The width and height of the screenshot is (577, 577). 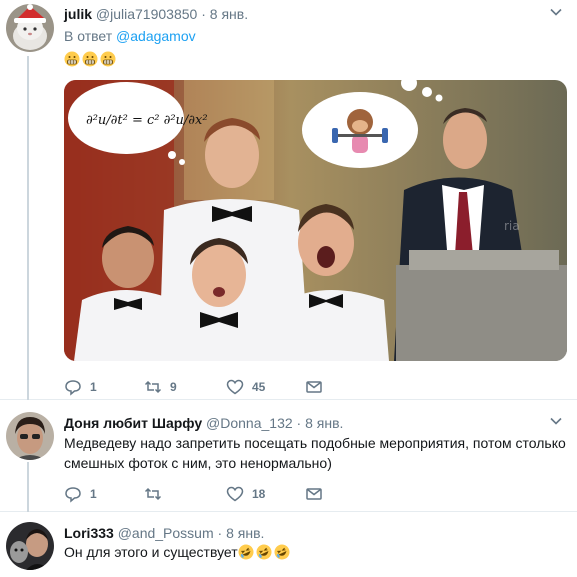 What do you see at coordinates (245, 494) in the screenshot?
I see `like-button: 18` at bounding box center [245, 494].